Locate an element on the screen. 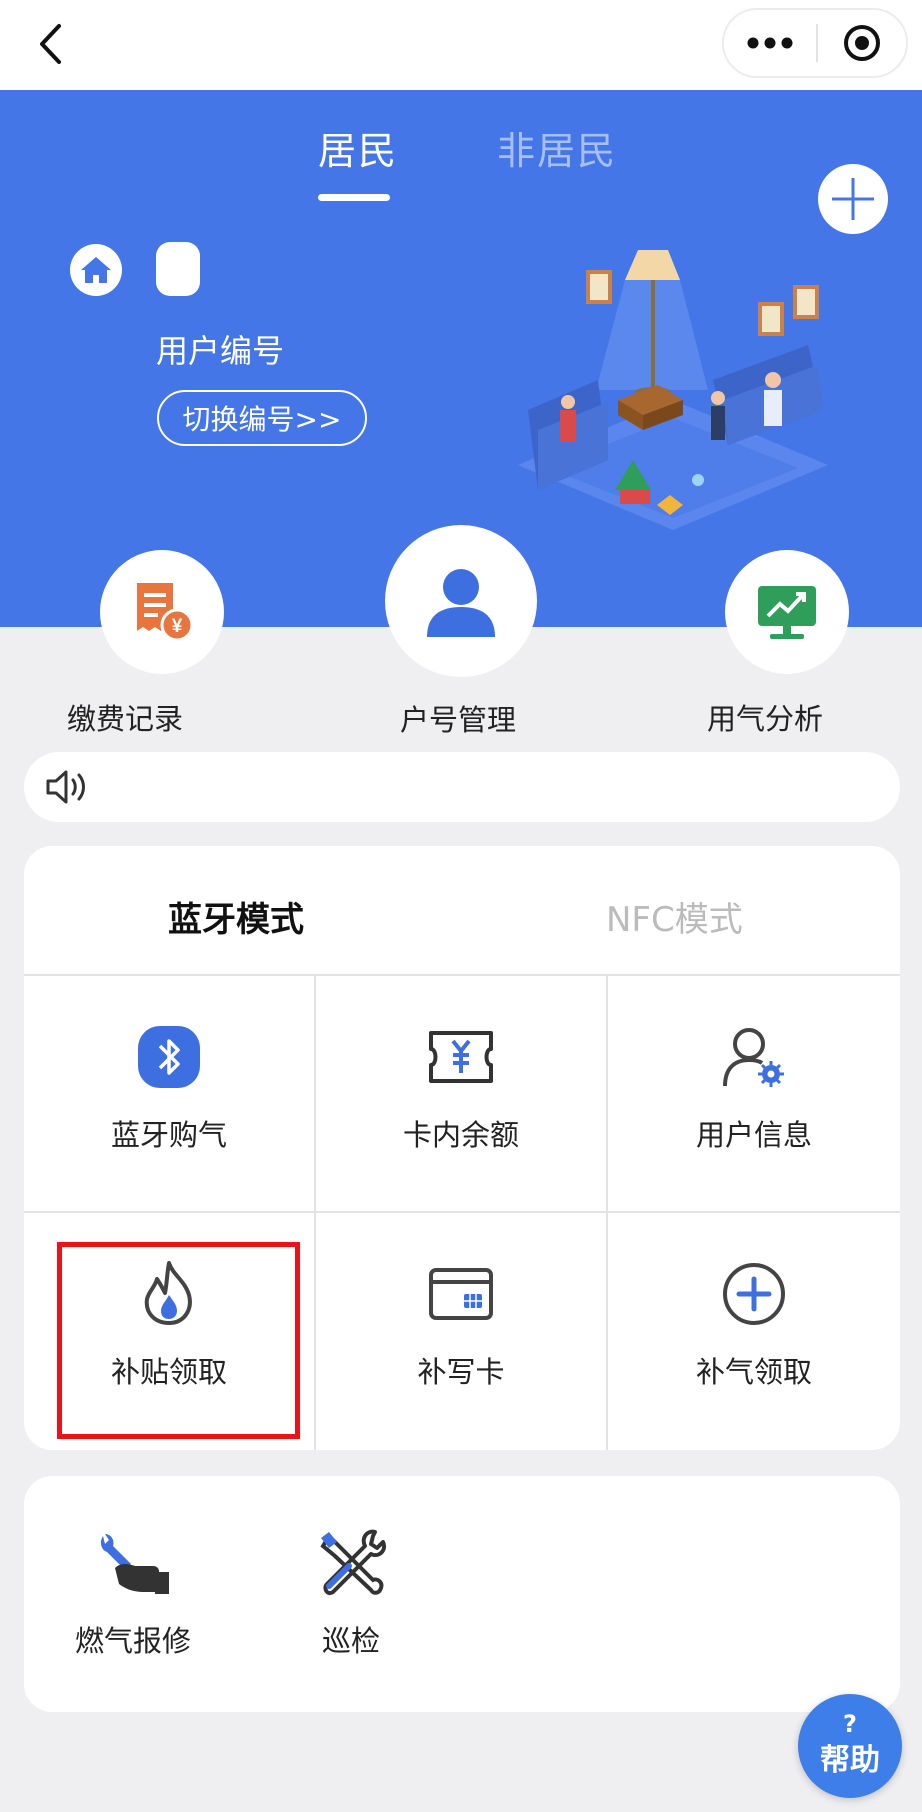 The width and height of the screenshot is (922, 1812). back-button is located at coordinates (50, 44).